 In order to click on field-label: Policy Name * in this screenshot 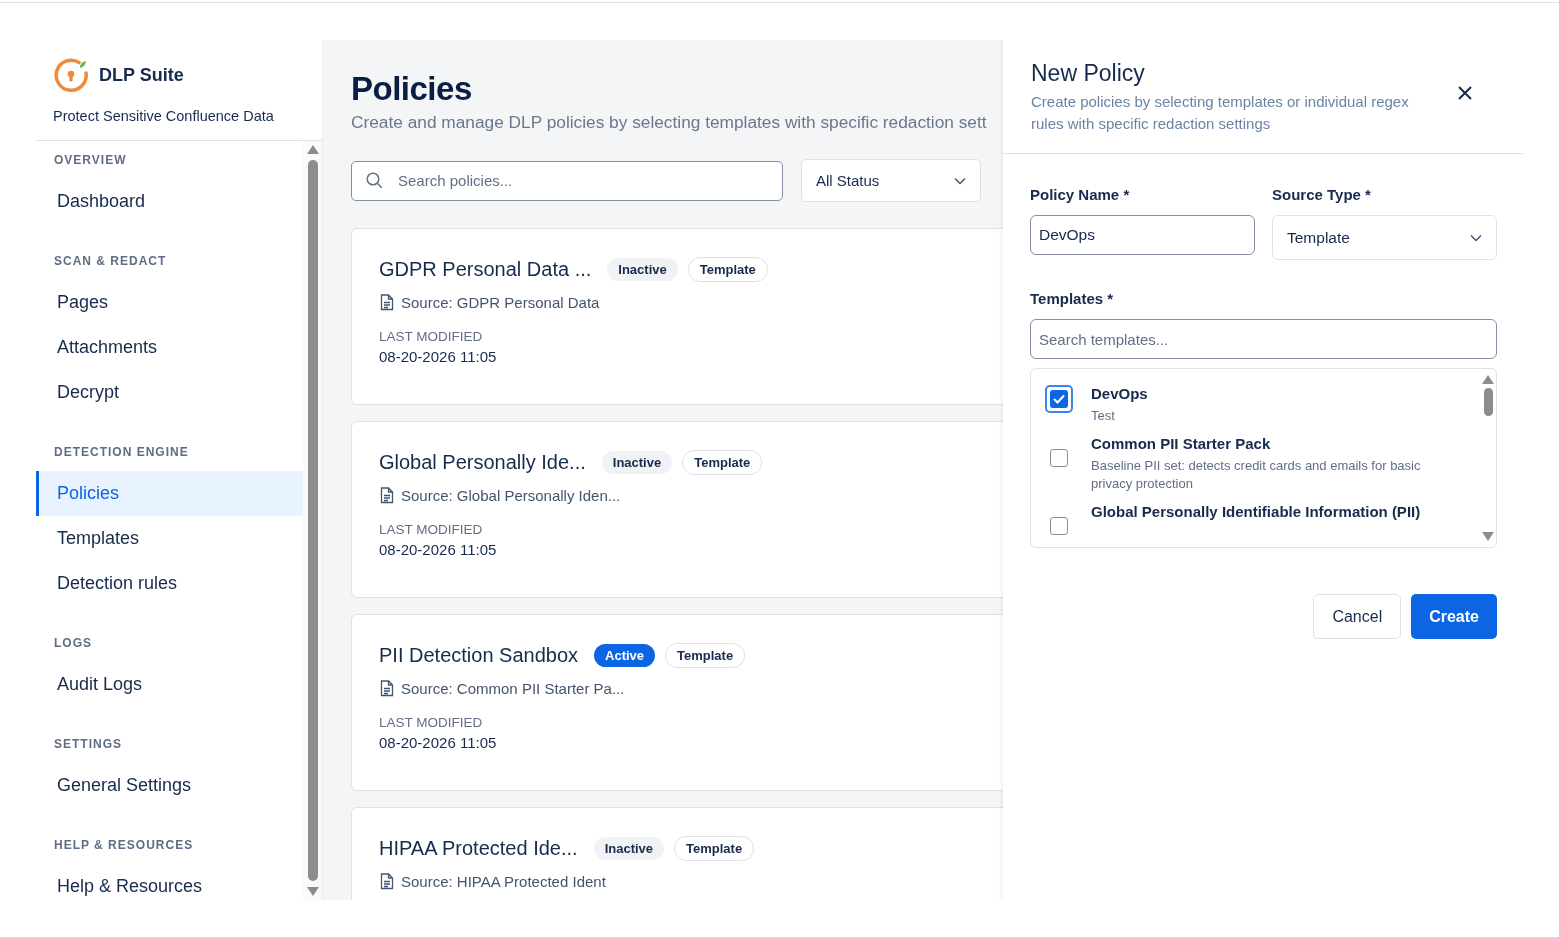, I will do `click(1080, 194)`.